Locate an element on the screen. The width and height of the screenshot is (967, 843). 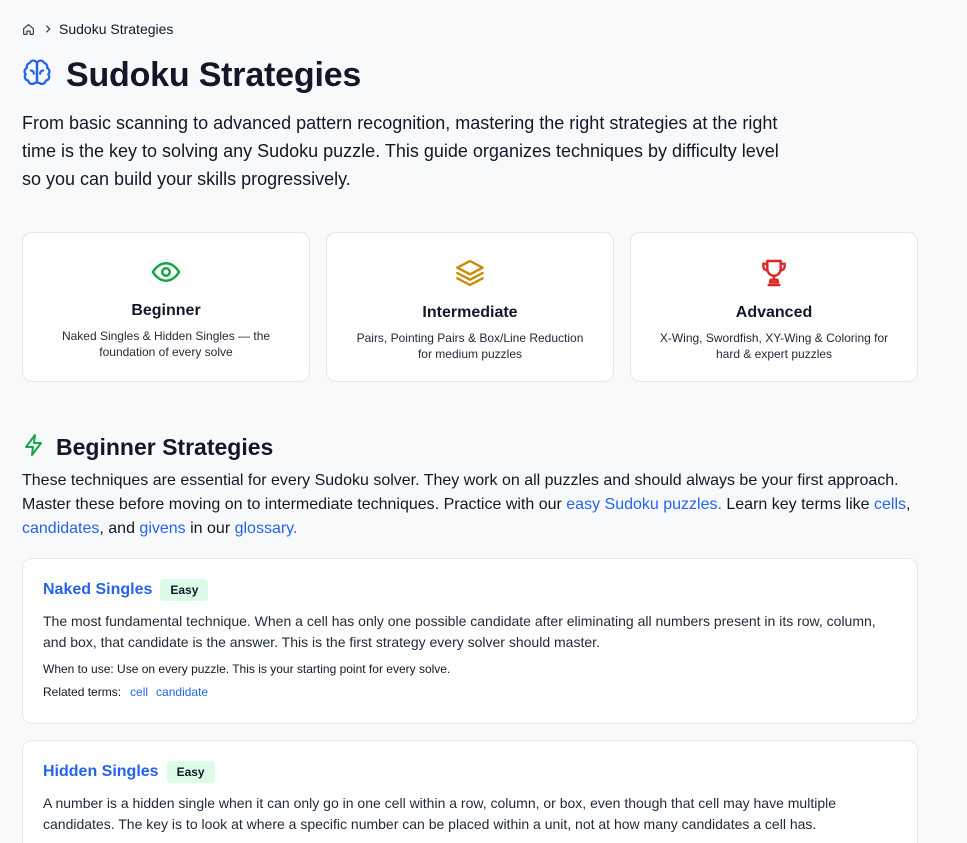
chevron-right-icon is located at coordinates (48, 29).